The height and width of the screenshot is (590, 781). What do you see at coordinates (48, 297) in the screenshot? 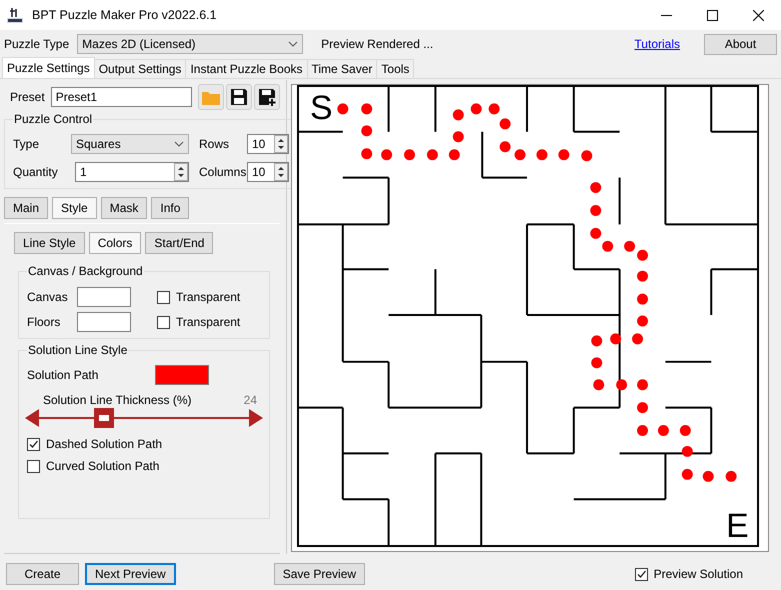
I see `color-label: Canvas` at bounding box center [48, 297].